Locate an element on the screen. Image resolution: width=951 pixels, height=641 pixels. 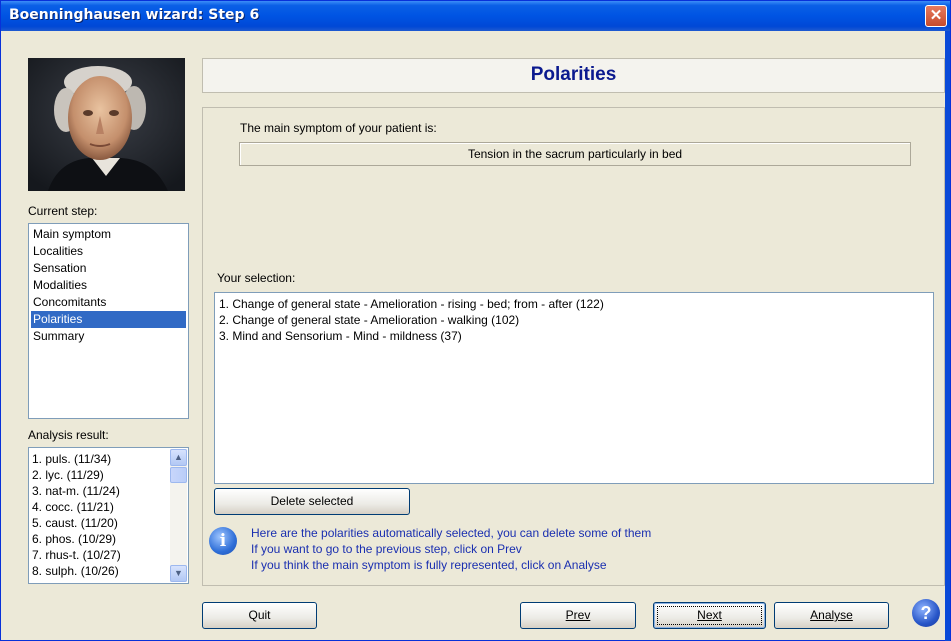
step-concomitants: Concomitants is located at coordinates (108, 302).